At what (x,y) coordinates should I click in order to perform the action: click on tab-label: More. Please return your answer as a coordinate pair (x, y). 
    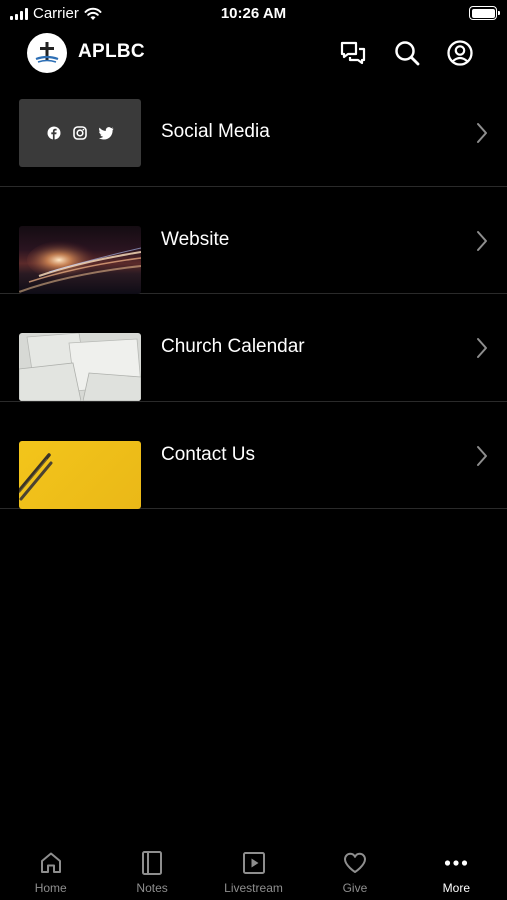
    Looking at the image, I should click on (456, 888).